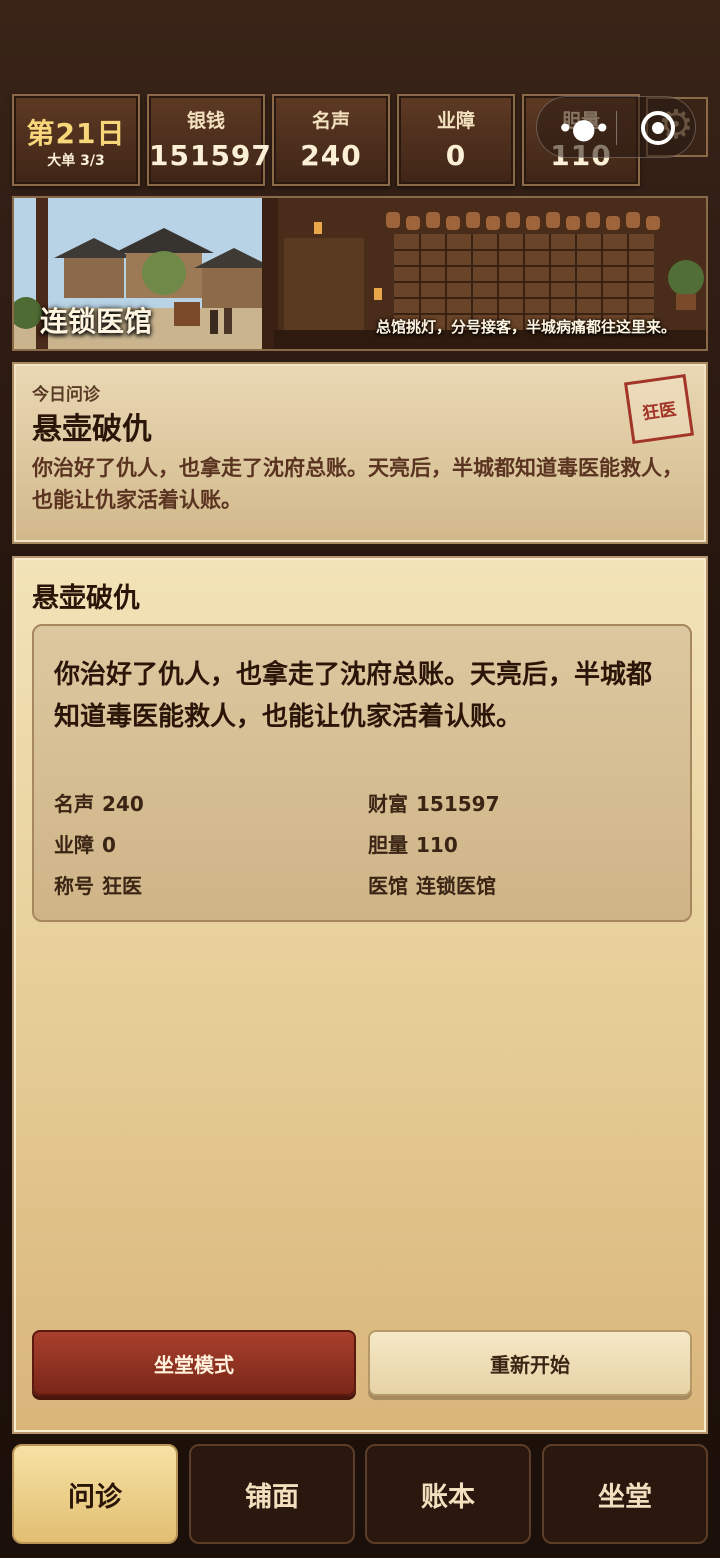  What do you see at coordinates (388, 845) in the screenshot?
I see `result-stat-key: 胆量` at bounding box center [388, 845].